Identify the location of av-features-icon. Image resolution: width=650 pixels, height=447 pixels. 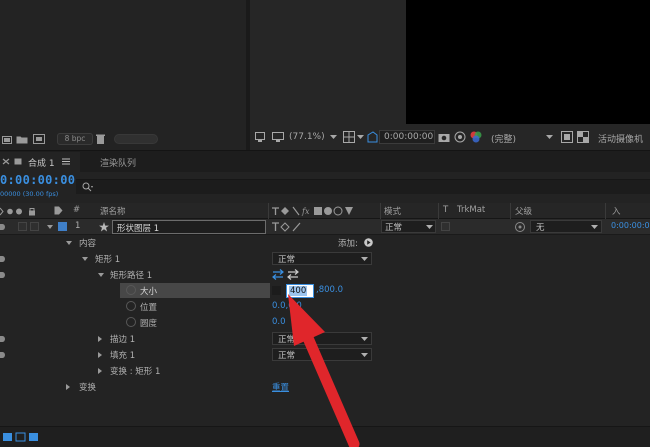
(17, 211).